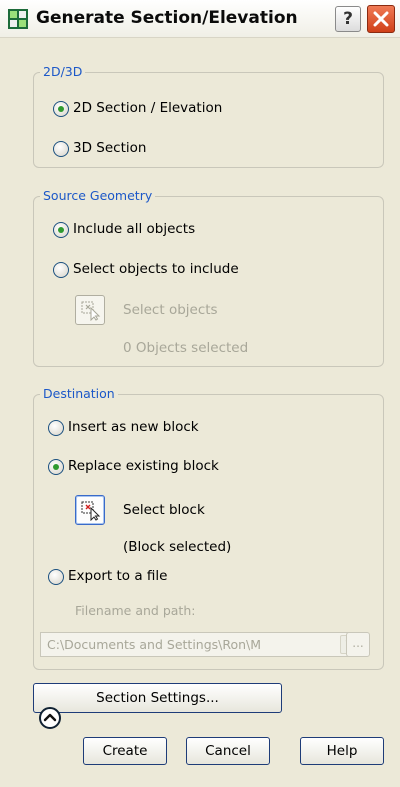 This screenshot has width=400, height=787. What do you see at coordinates (61, 109) in the screenshot?
I see `radio-2d-section` at bounding box center [61, 109].